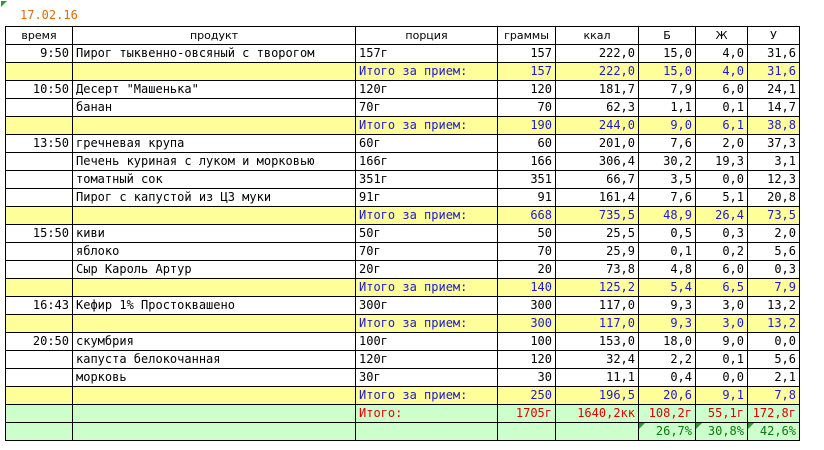 Image resolution: width=824 pixels, height=450 pixels. Describe the element at coordinates (667, 215) in the screenshot. I see `subtotal-b: 48,9` at that location.